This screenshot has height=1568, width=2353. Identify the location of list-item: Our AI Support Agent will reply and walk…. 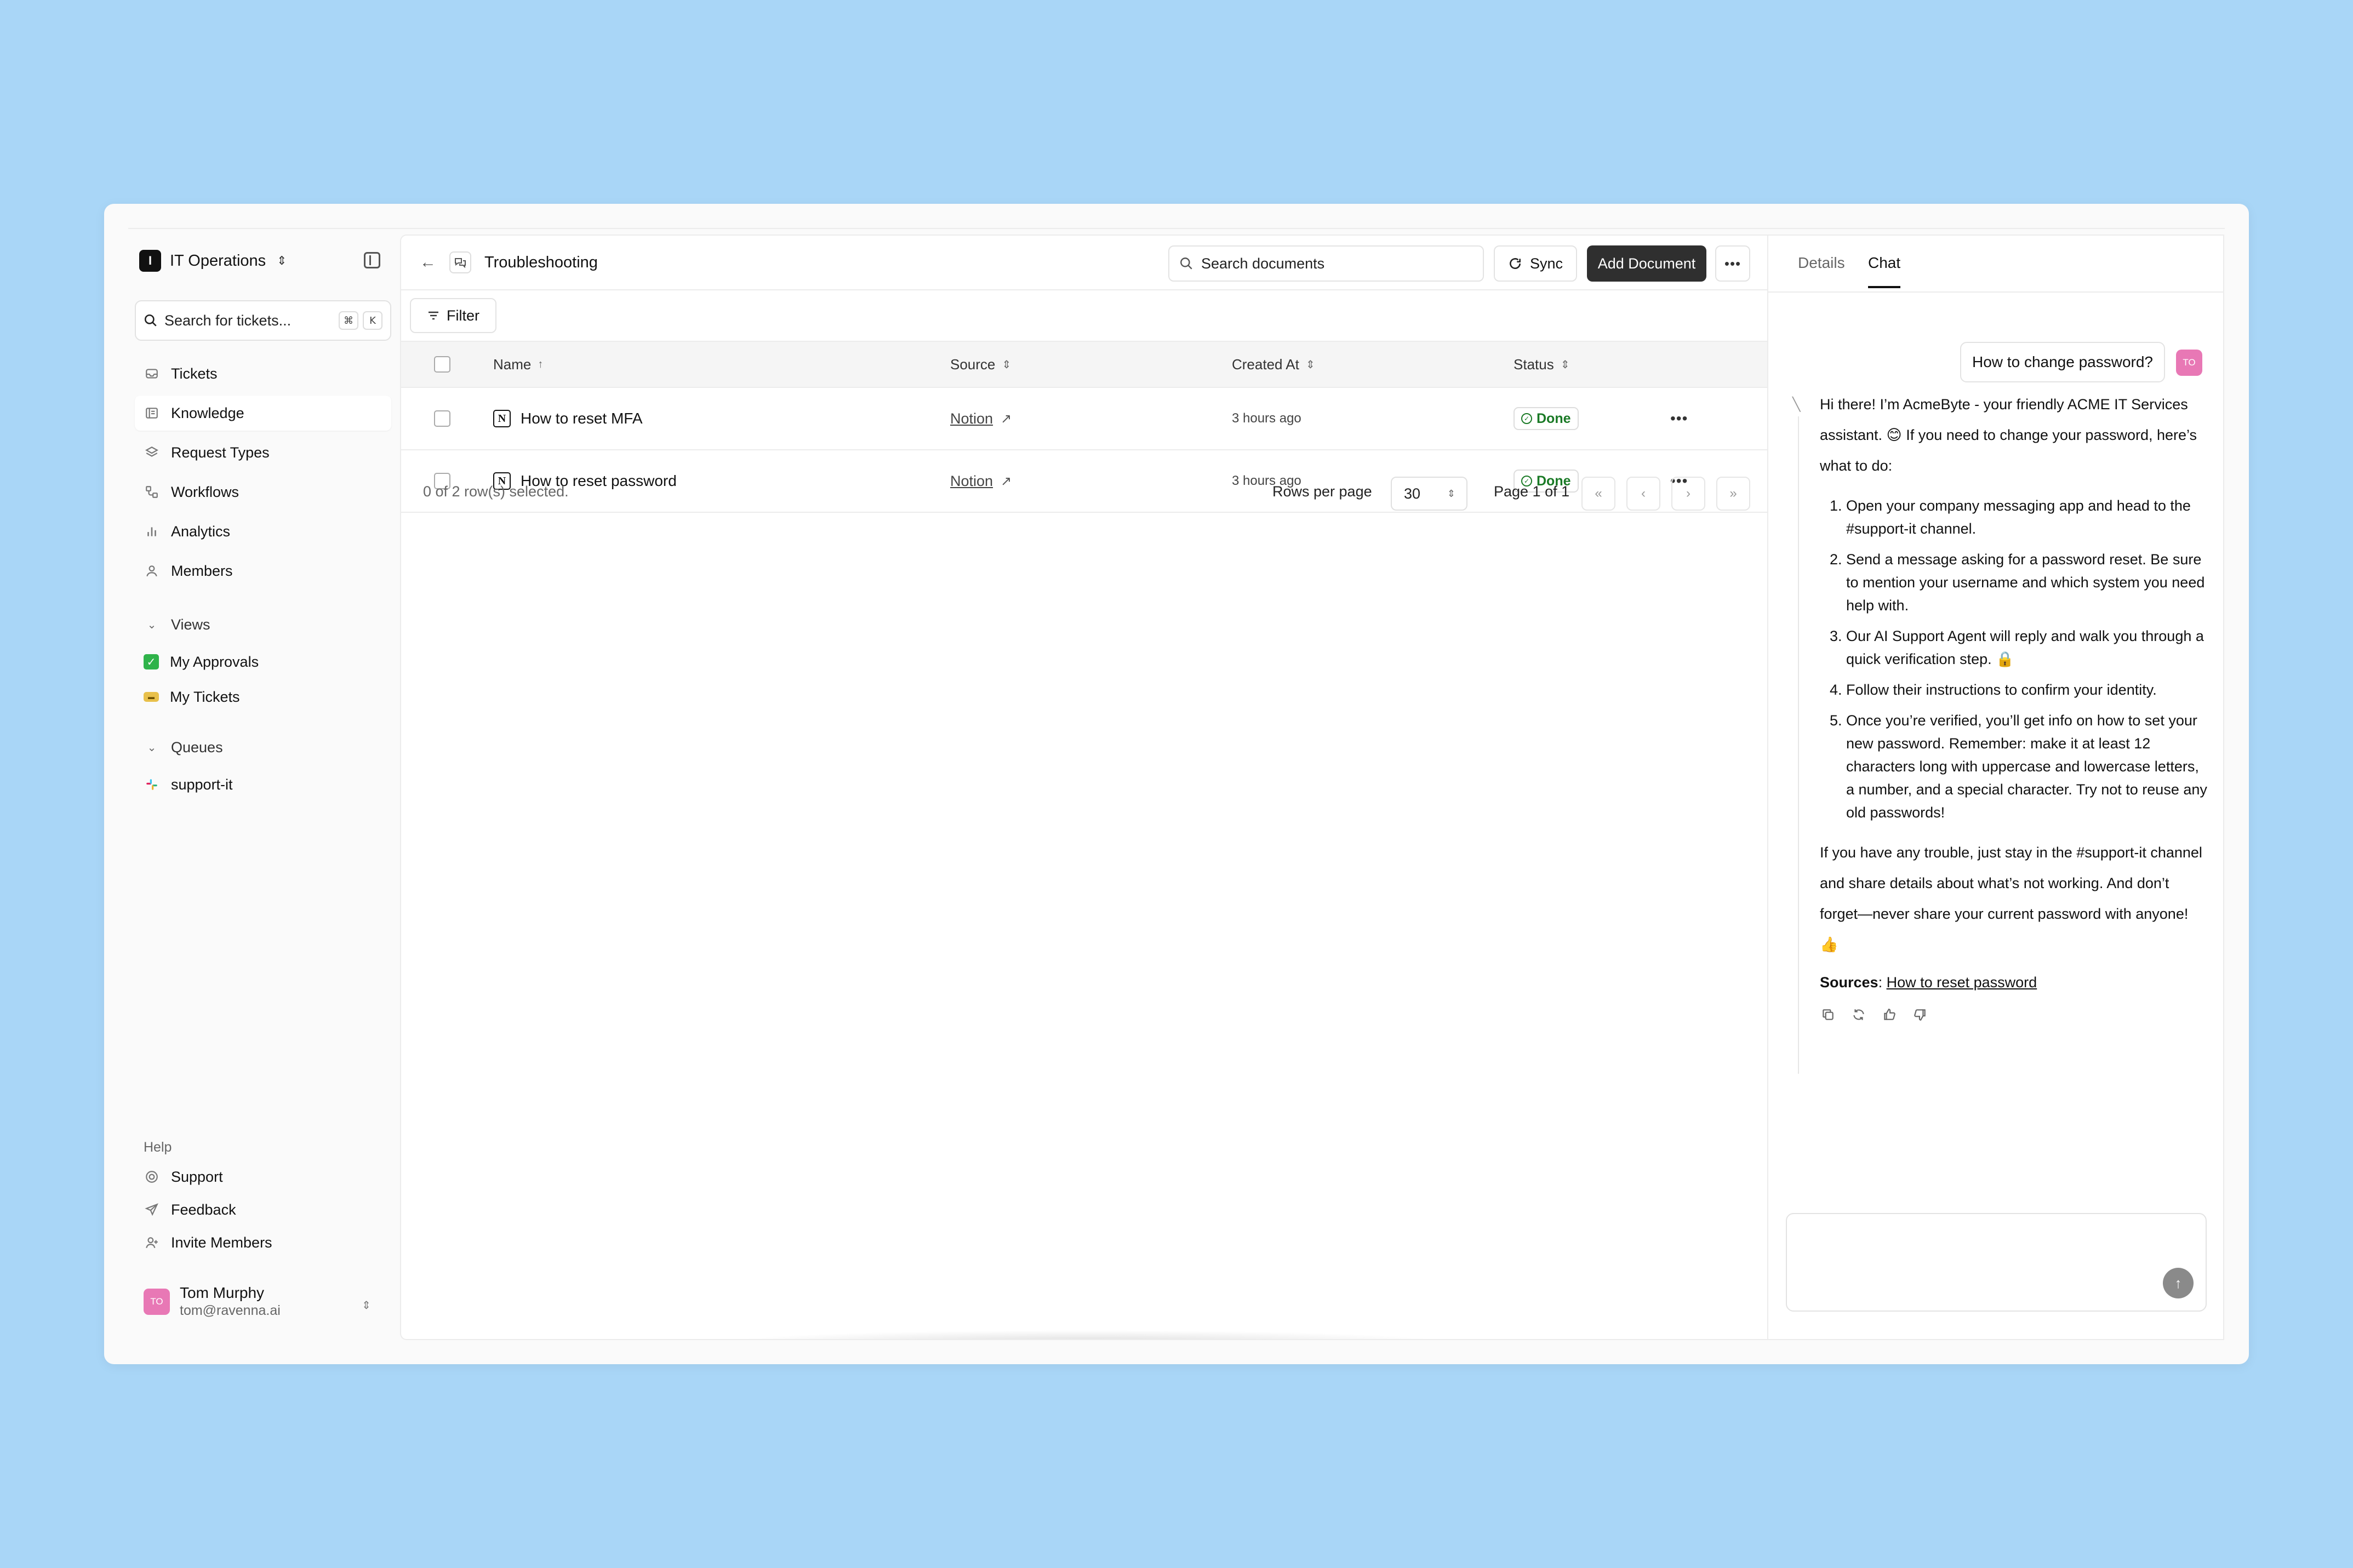
(2027, 648).